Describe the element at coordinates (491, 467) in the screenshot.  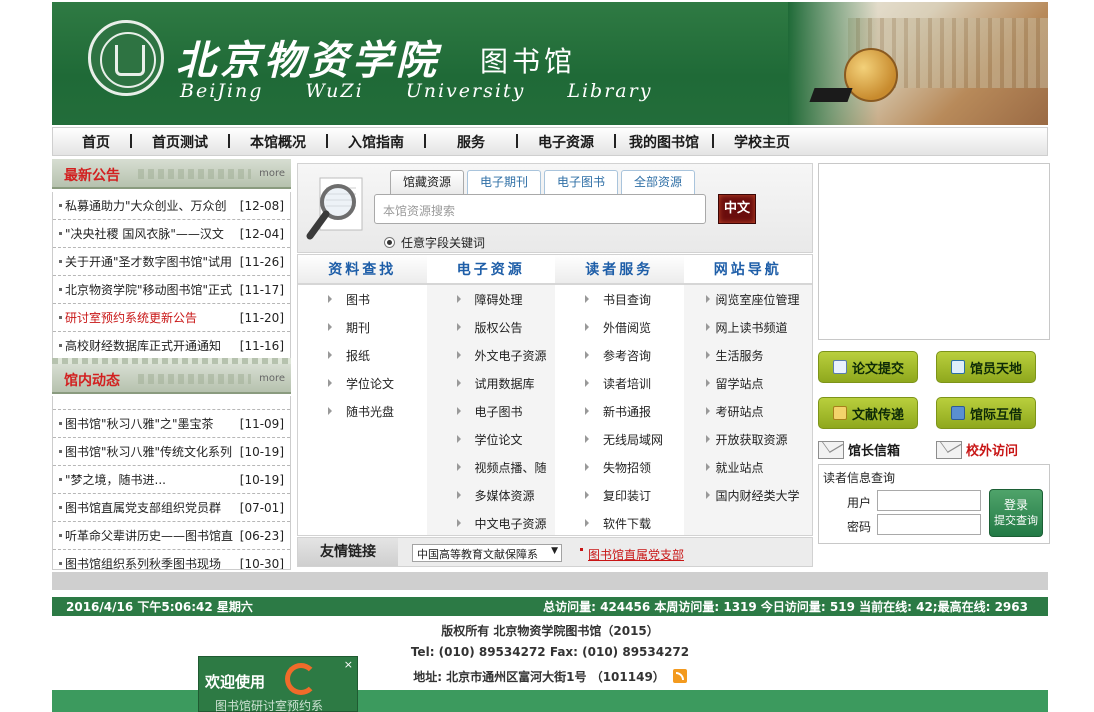
I see `nav-link: 视频点播、随` at that location.